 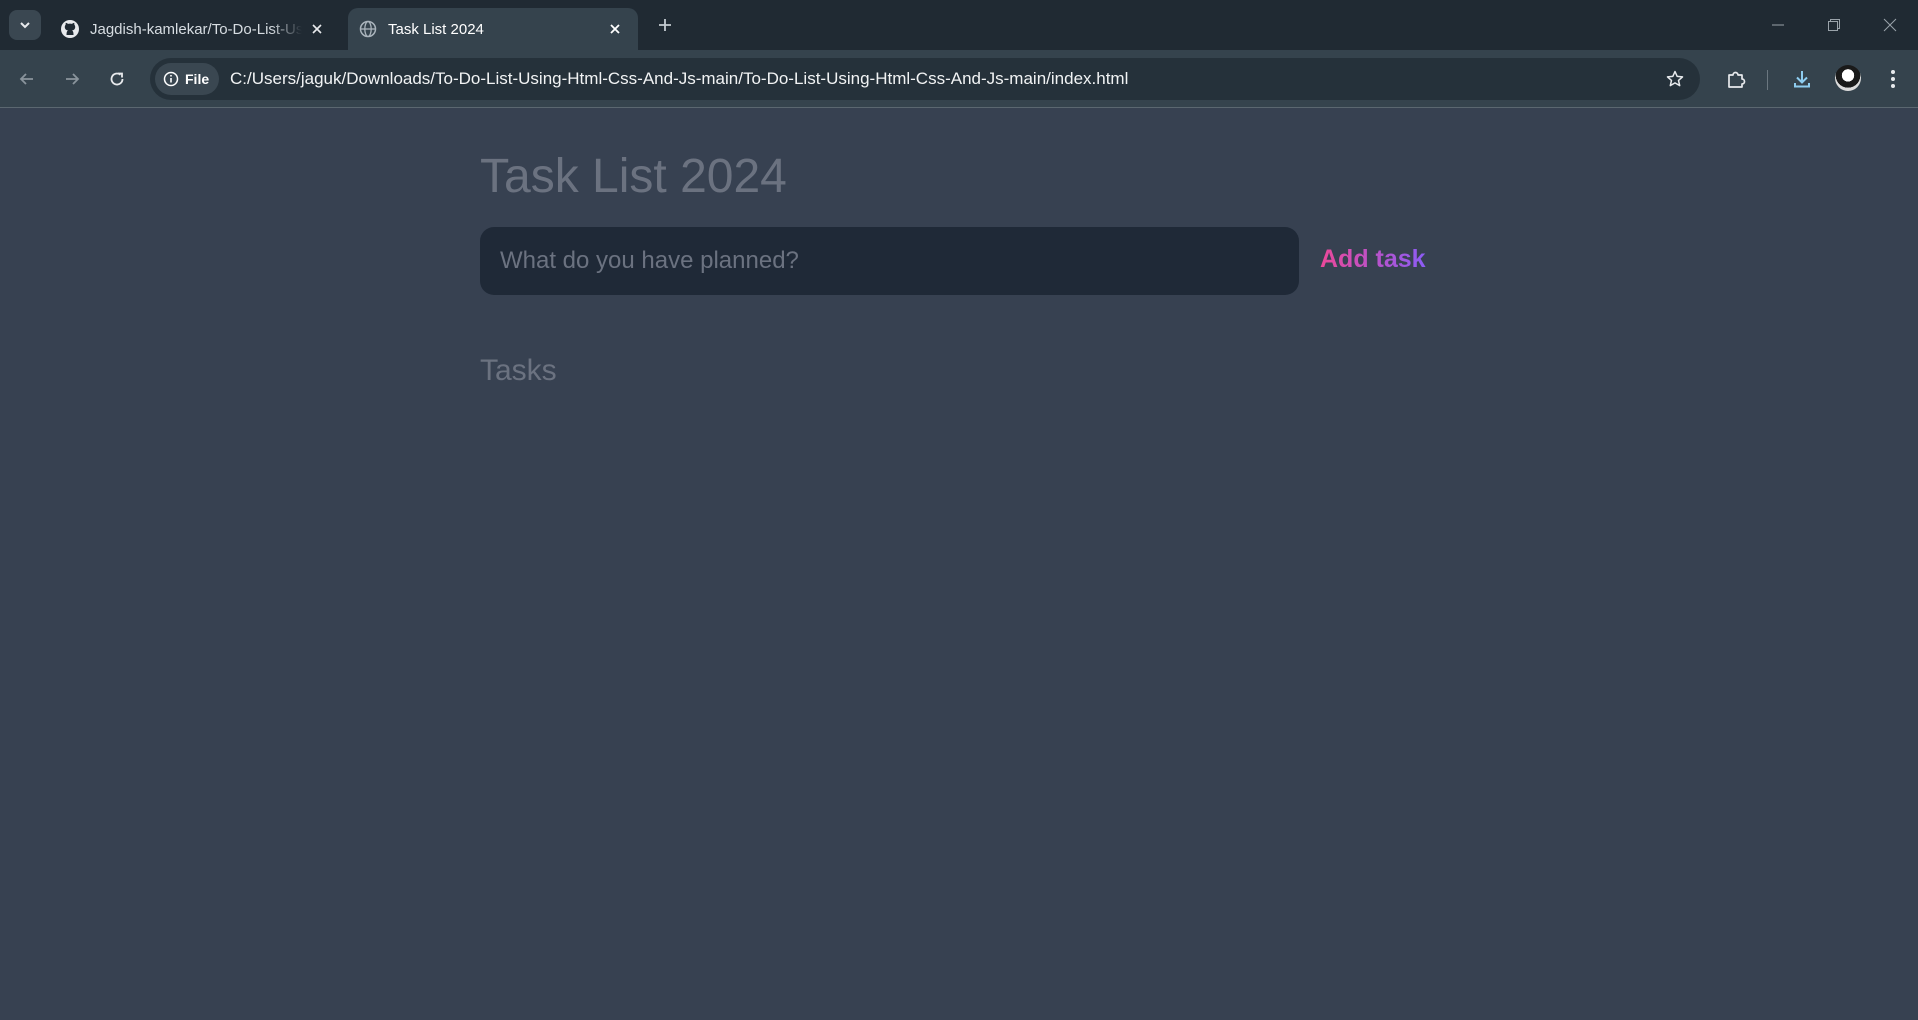 I want to click on github-icon, so click(x=70, y=29).